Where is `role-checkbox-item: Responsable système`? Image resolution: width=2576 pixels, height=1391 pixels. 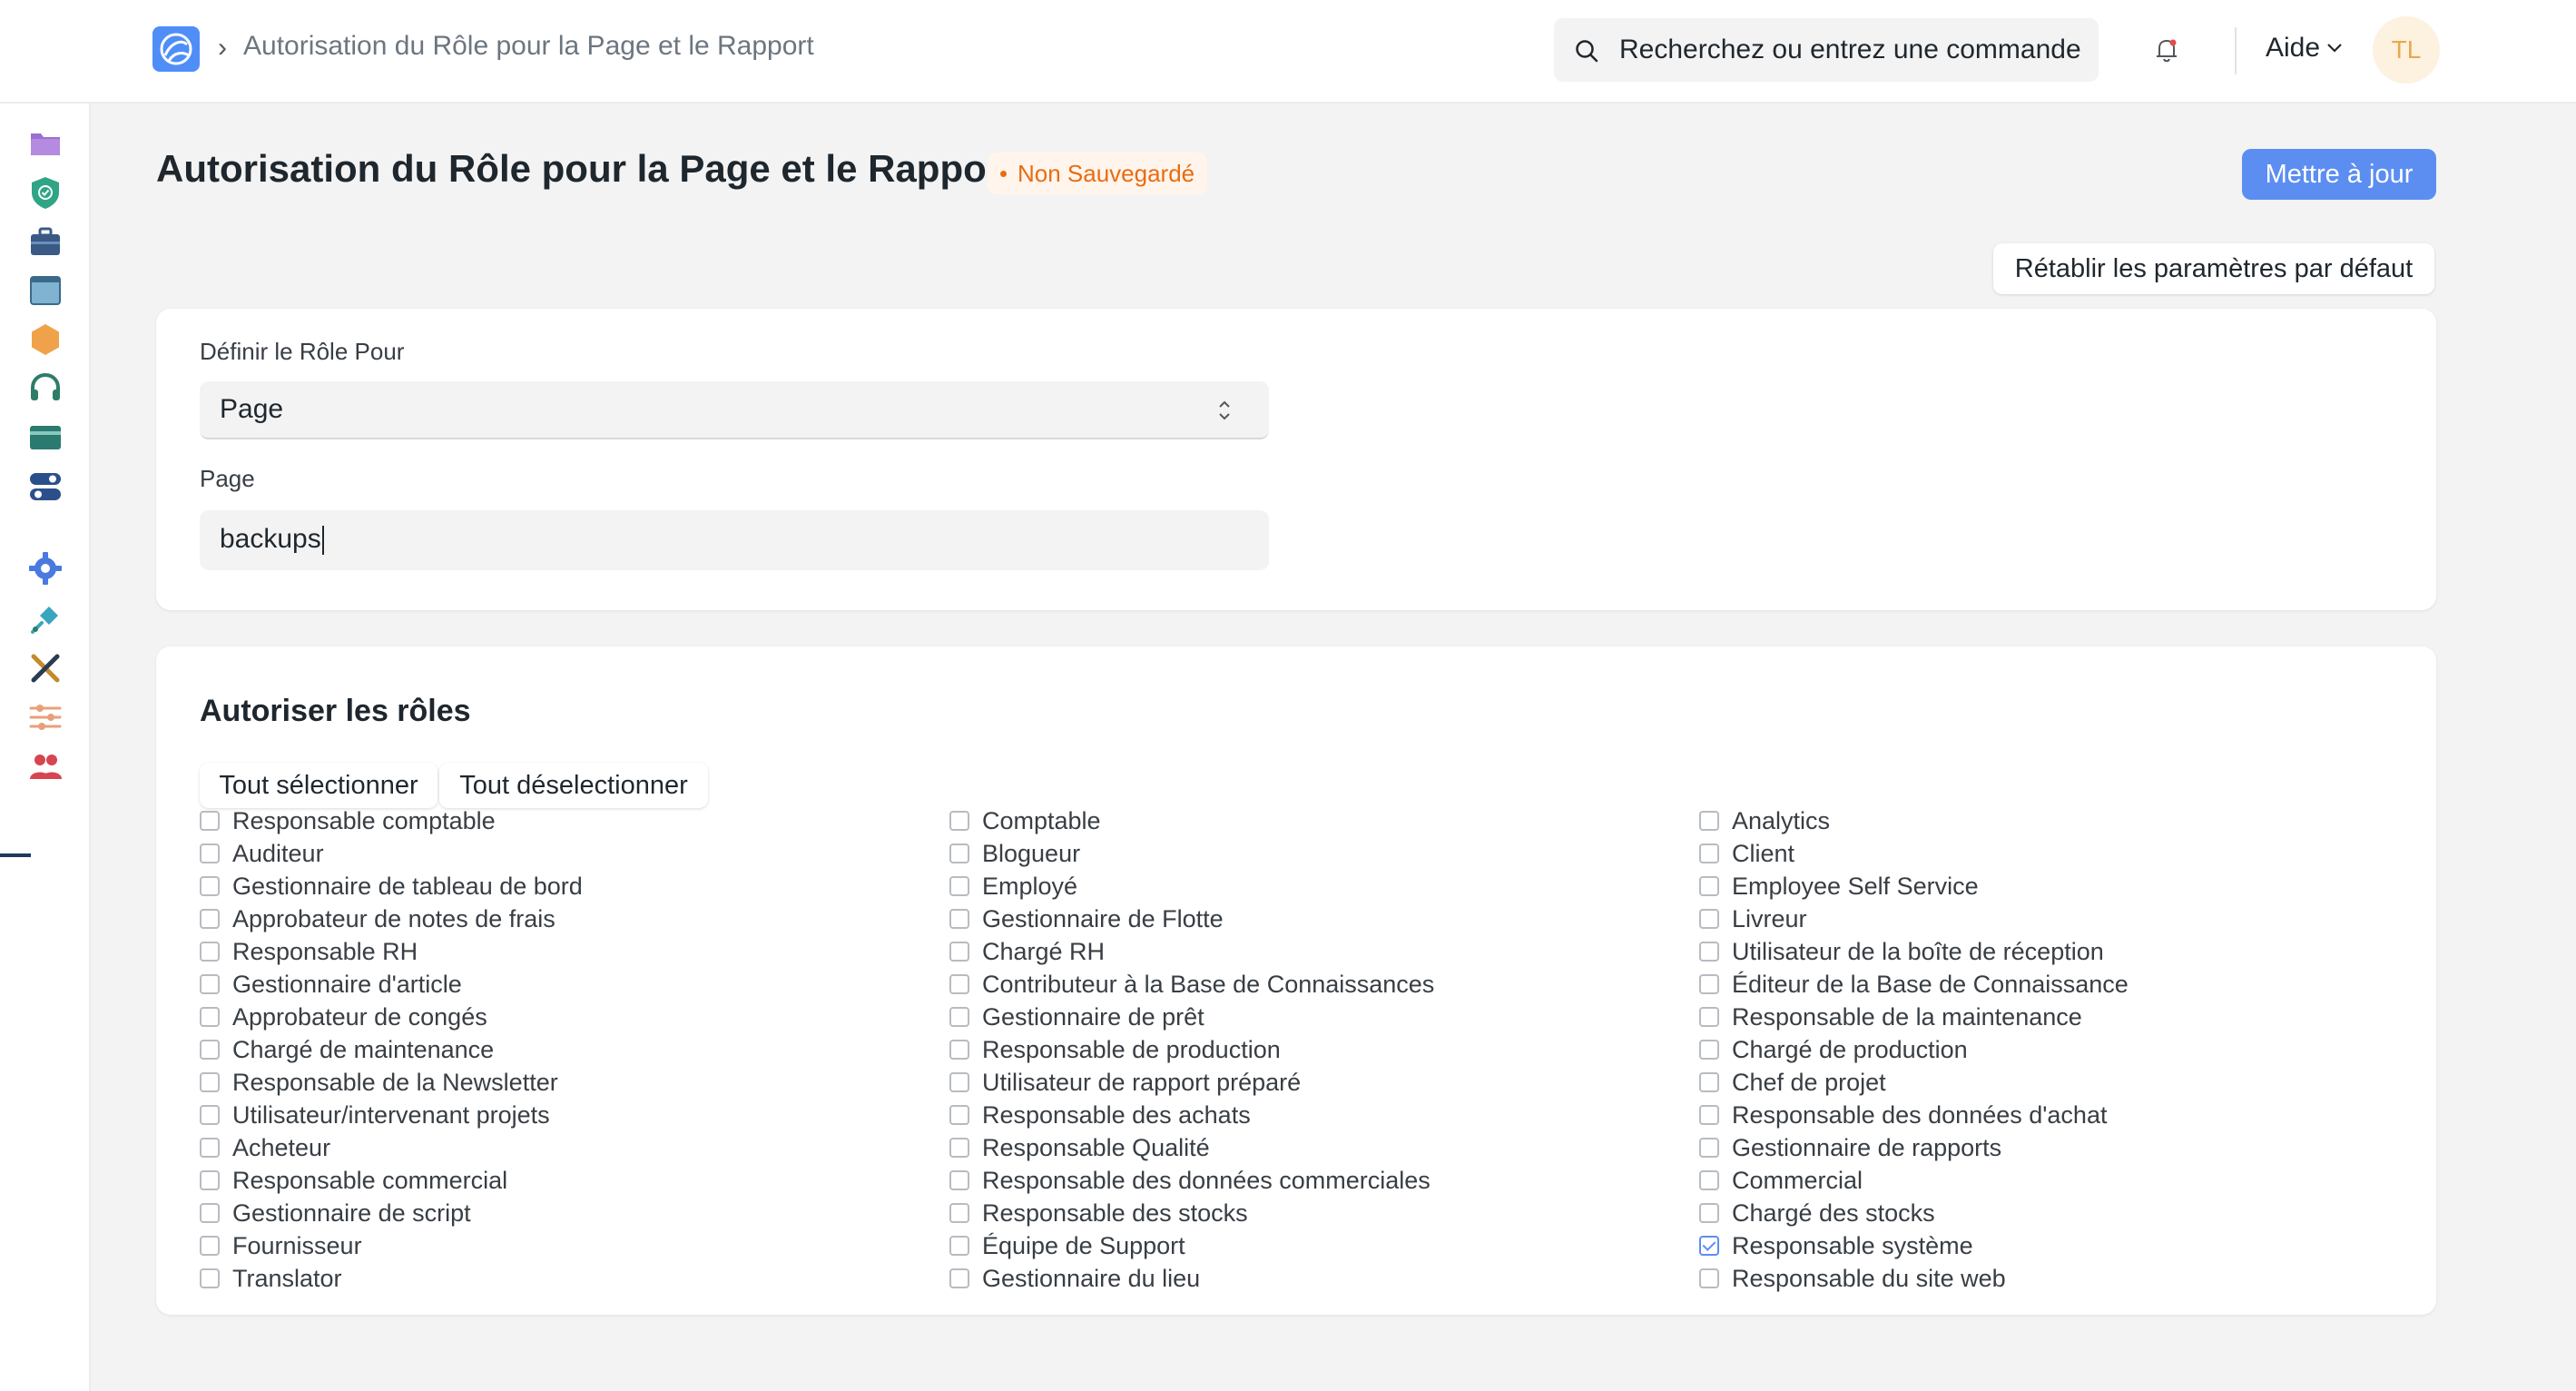
role-checkbox-item: Responsable système is located at coordinates (1836, 1246).